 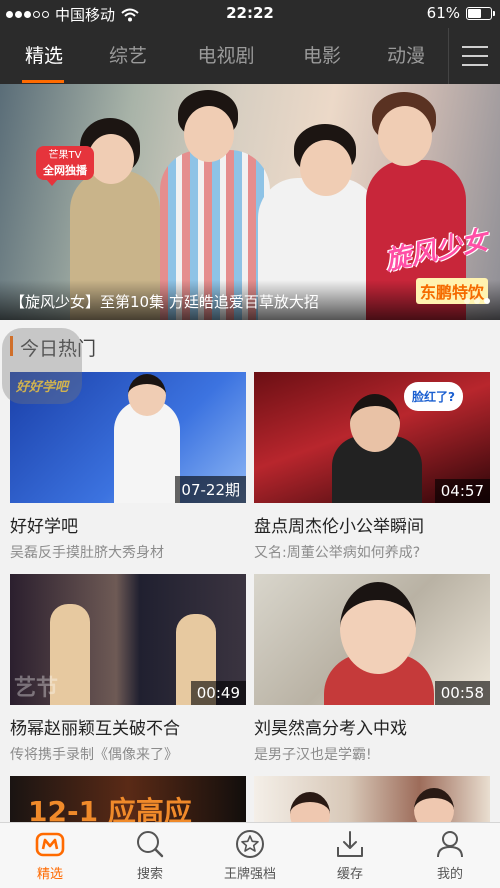 I want to click on video-title: 杨幂赵丽颖互关破不合, so click(x=95, y=729).